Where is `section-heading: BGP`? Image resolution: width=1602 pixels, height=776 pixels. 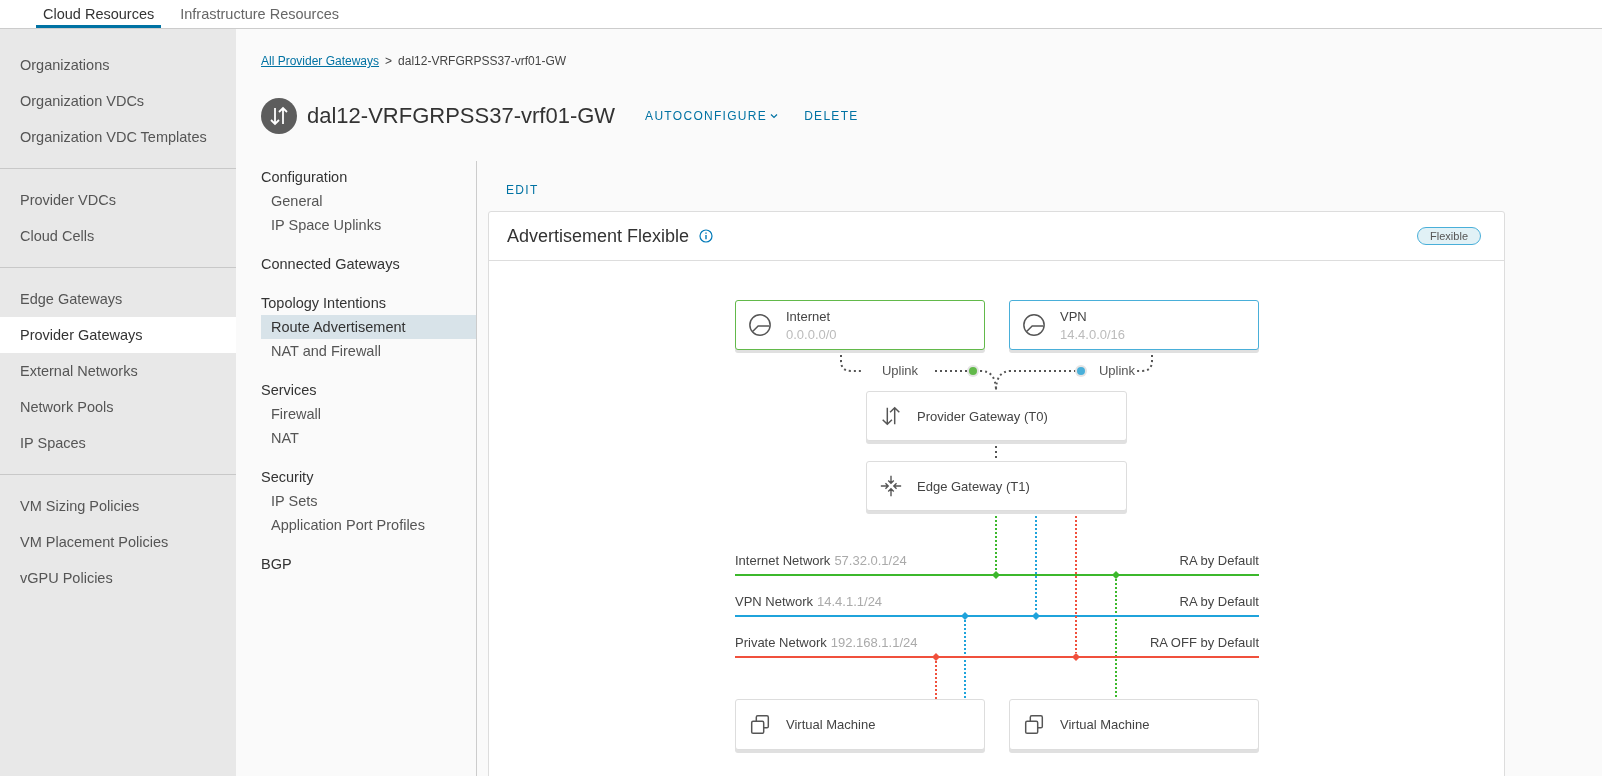 section-heading: BGP is located at coordinates (277, 564).